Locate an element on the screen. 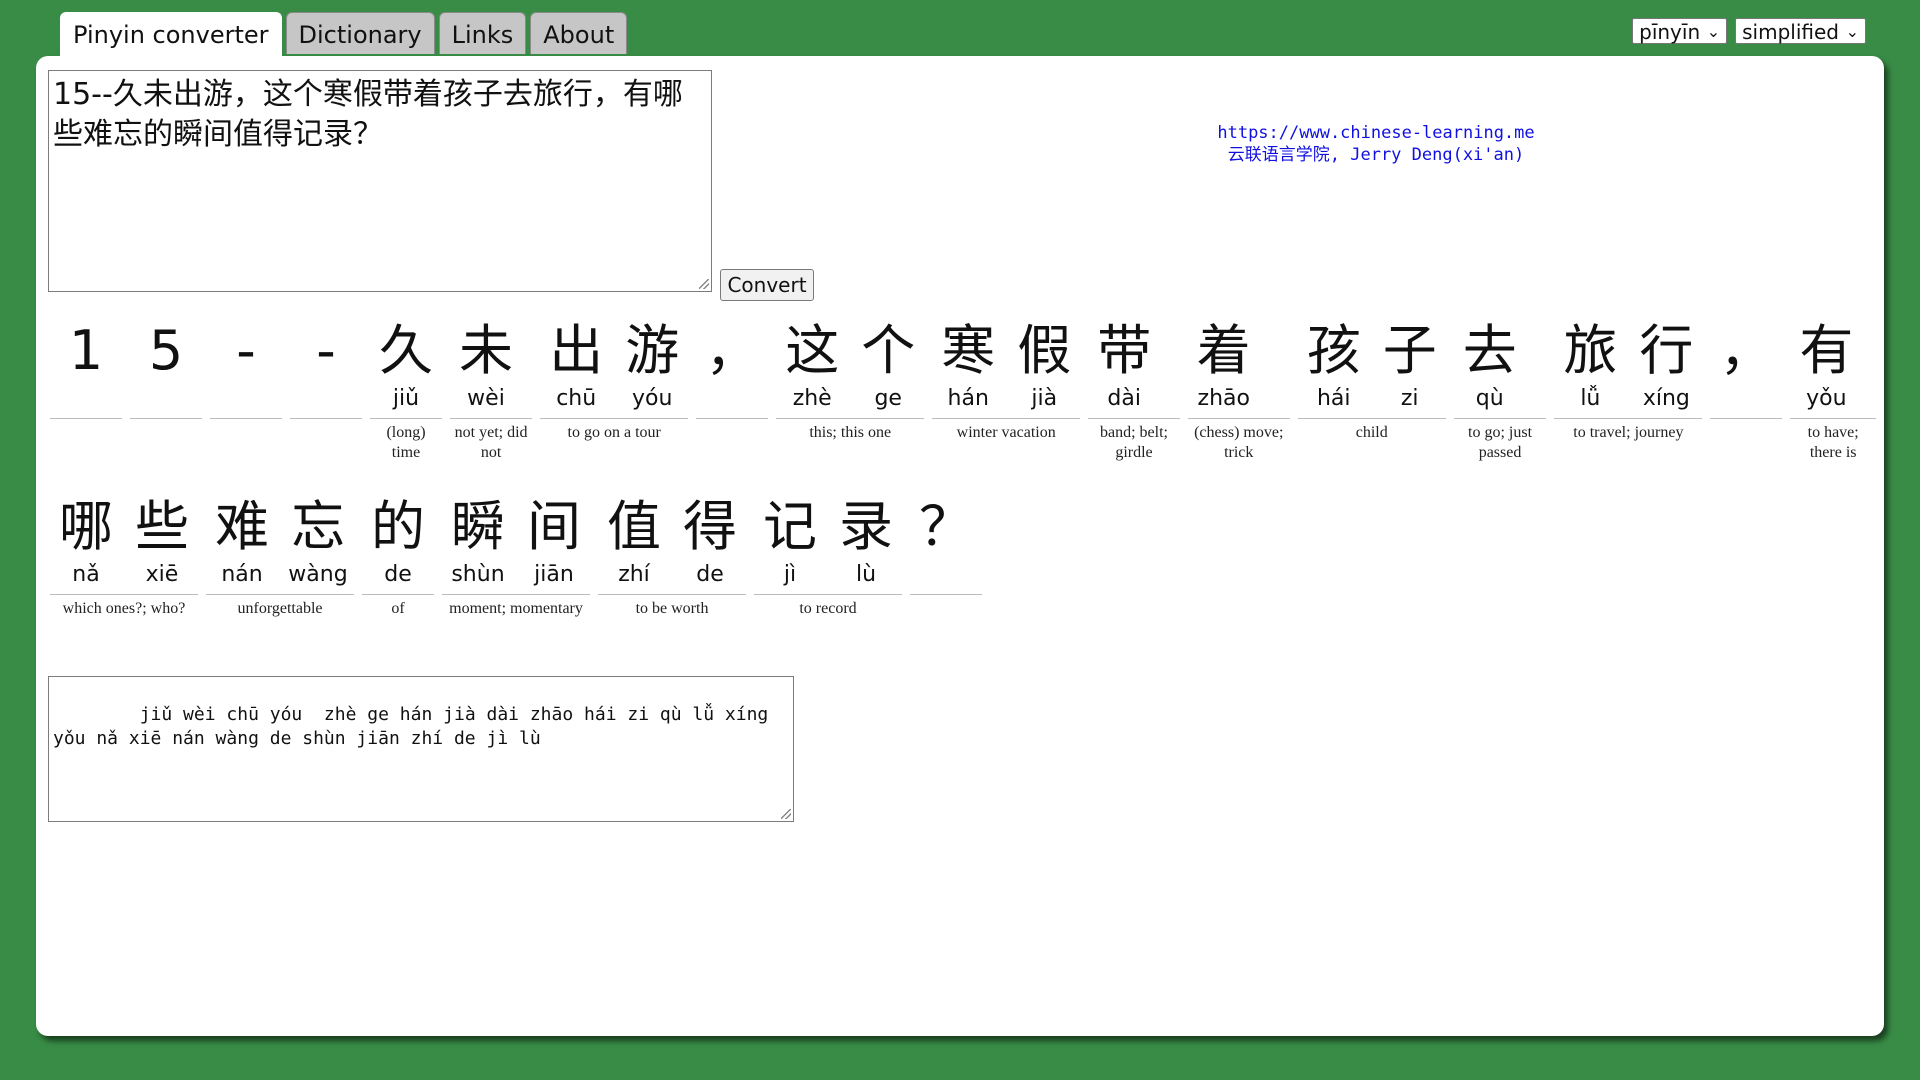 This screenshot has width=1920, height=1080. pinyin-mode-select: pīnyīn ⌄ is located at coordinates (1680, 31).